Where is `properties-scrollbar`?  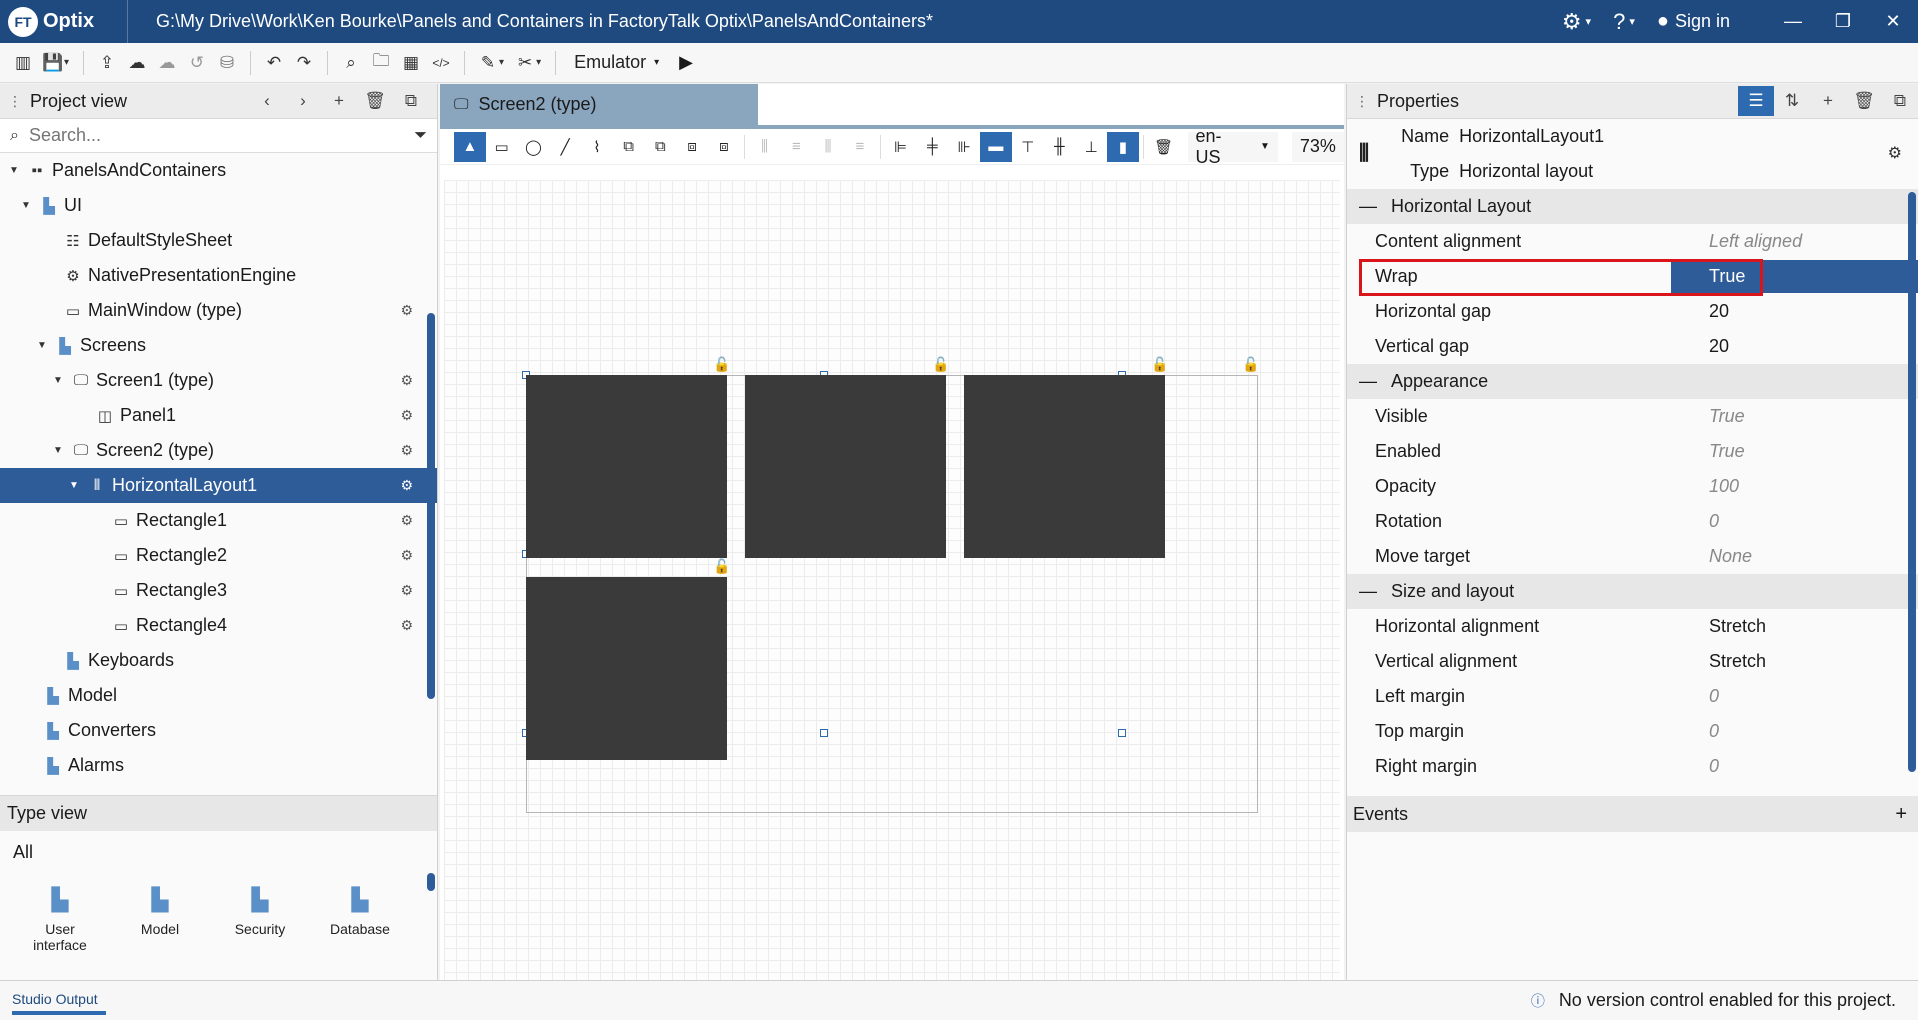
properties-scrollbar is located at coordinates (1912, 482).